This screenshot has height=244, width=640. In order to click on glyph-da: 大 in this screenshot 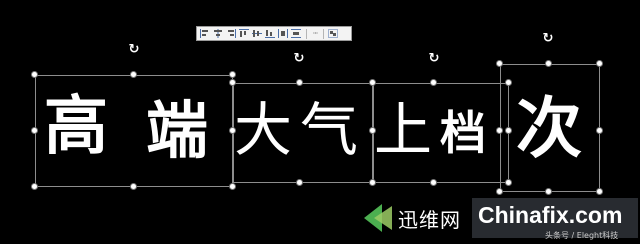, I will do `click(263, 130)`.